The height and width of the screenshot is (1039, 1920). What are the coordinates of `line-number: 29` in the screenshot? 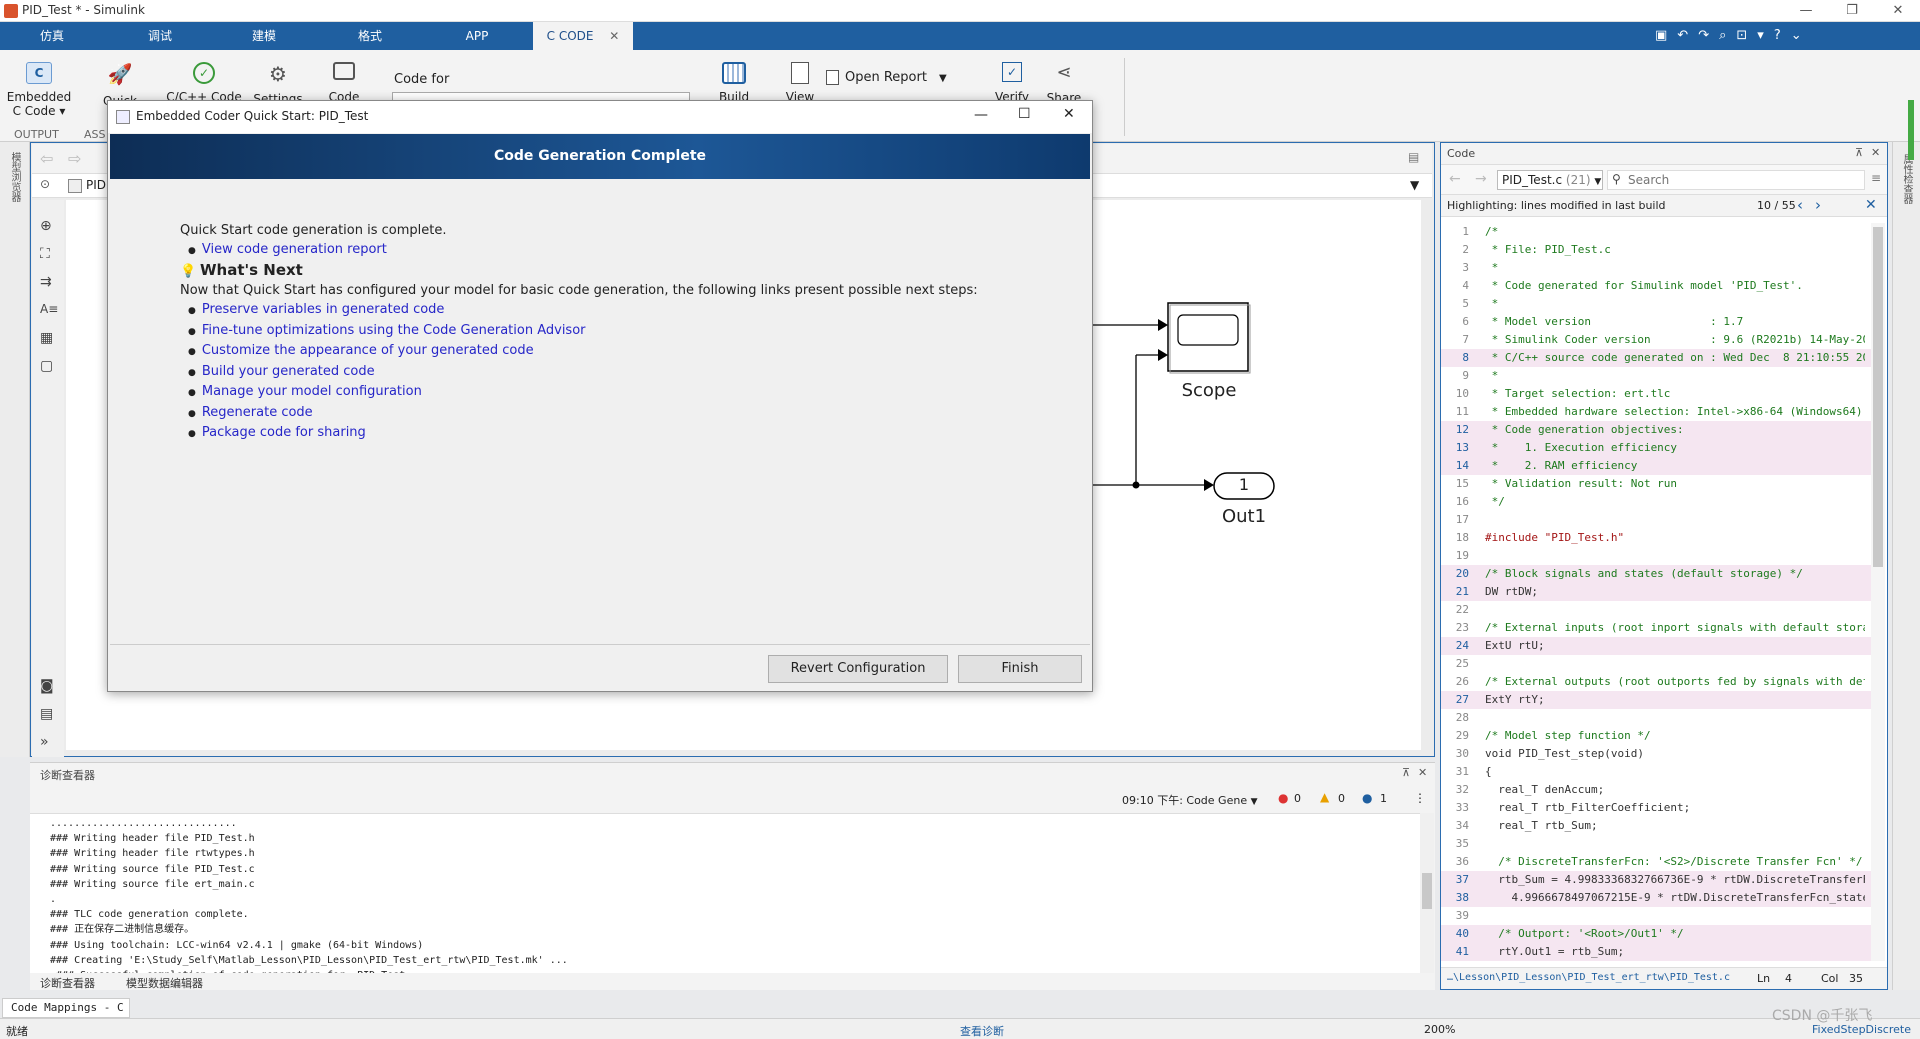 It's located at (1462, 735).